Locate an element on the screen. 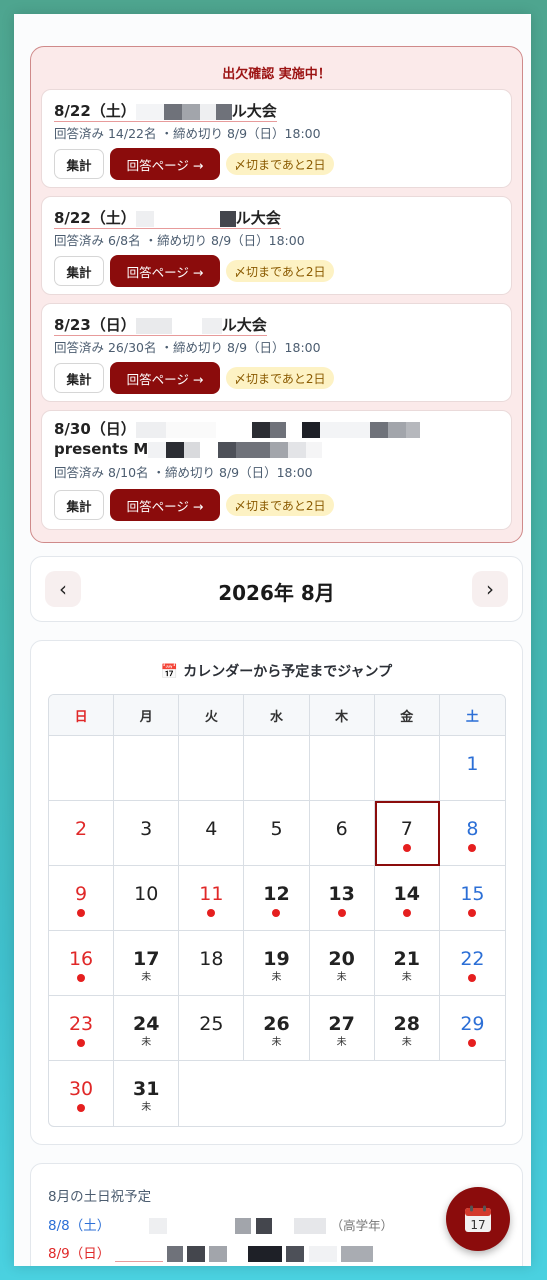 Image resolution: width=547 pixels, height=1280 pixels. calendar-day-9: 9 is located at coordinates (82, 898).